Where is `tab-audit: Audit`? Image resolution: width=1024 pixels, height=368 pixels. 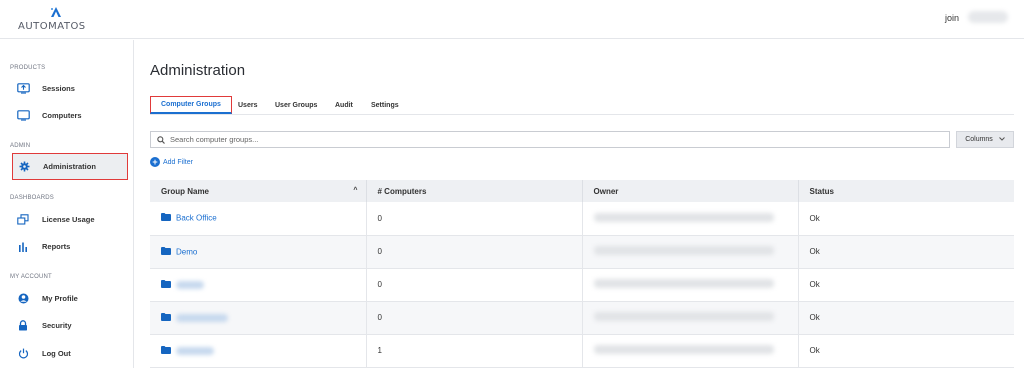 tab-audit: Audit is located at coordinates (344, 105).